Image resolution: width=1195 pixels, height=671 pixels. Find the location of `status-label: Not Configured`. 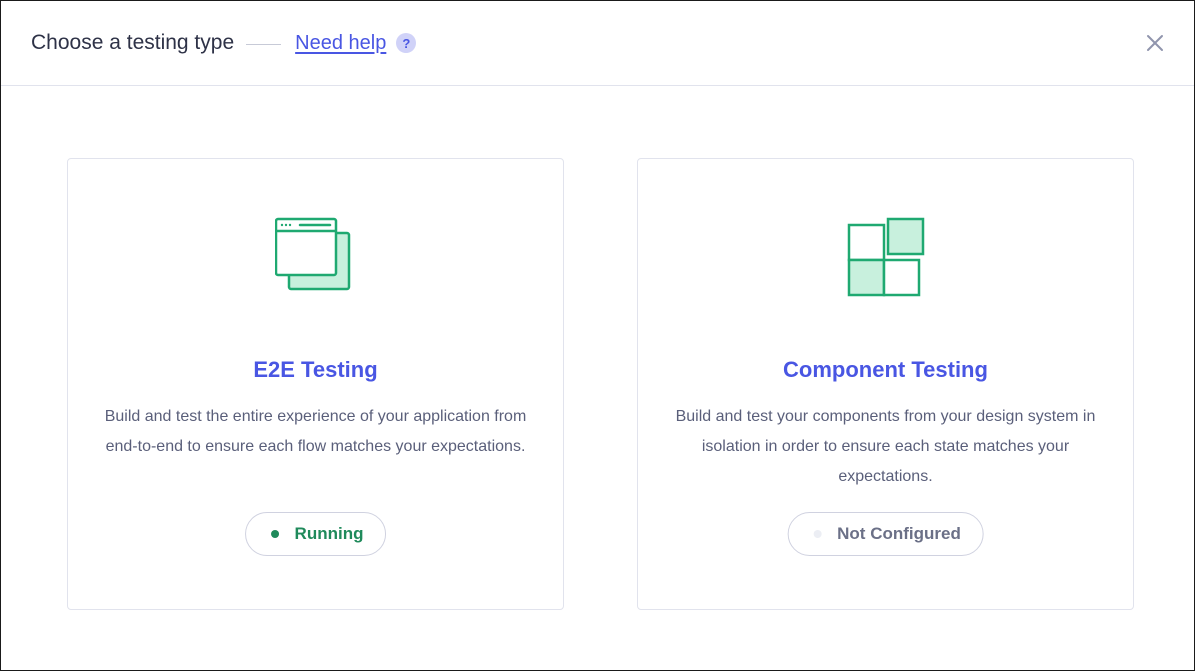

status-label: Not Configured is located at coordinates (899, 533).